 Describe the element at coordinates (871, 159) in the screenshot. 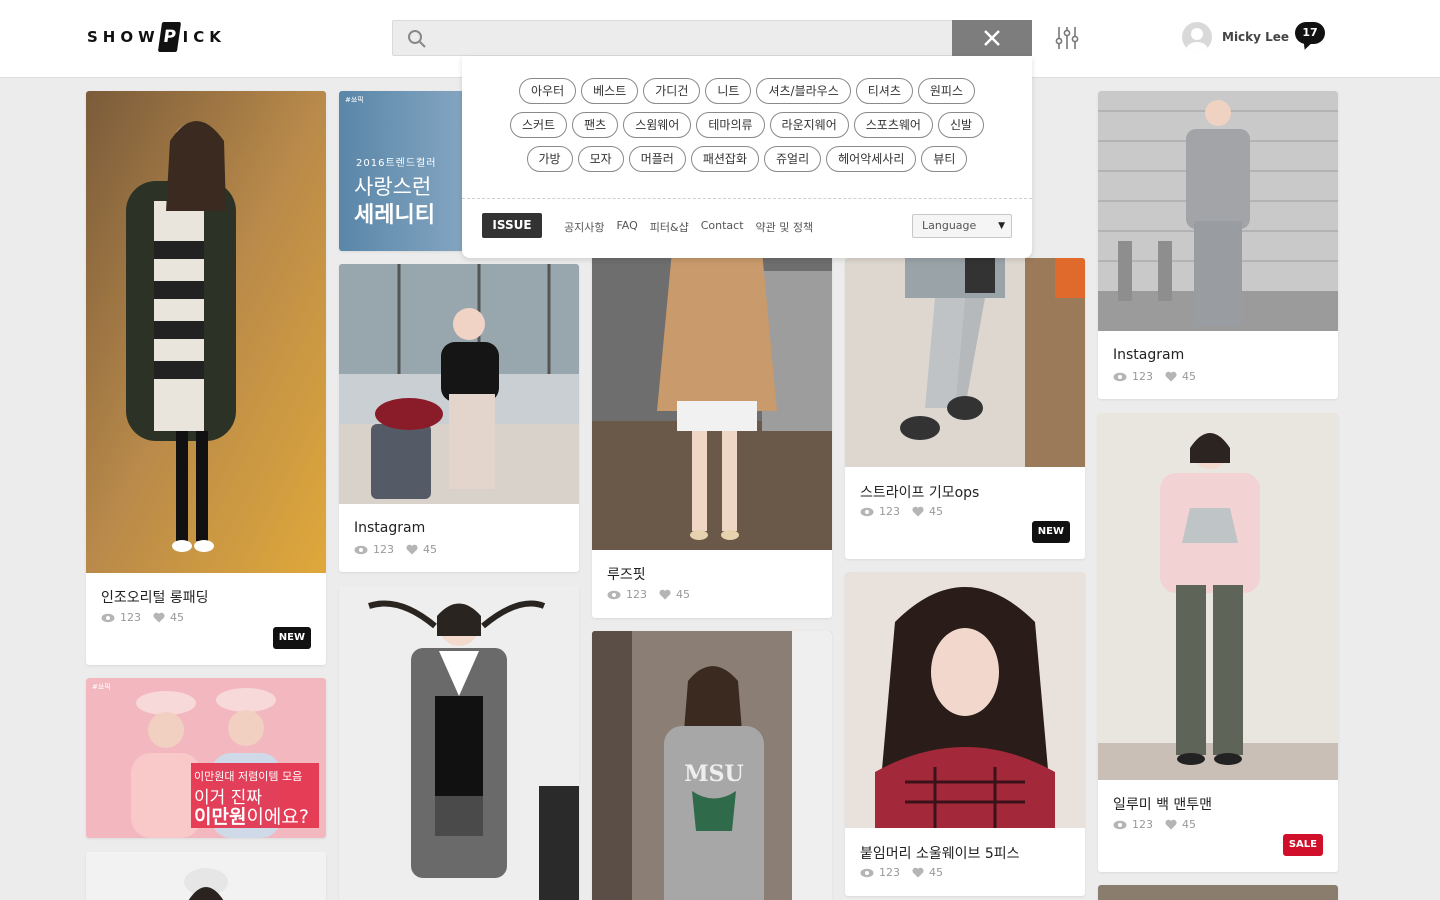

I see `category-chip: 헤어악세사리` at that location.